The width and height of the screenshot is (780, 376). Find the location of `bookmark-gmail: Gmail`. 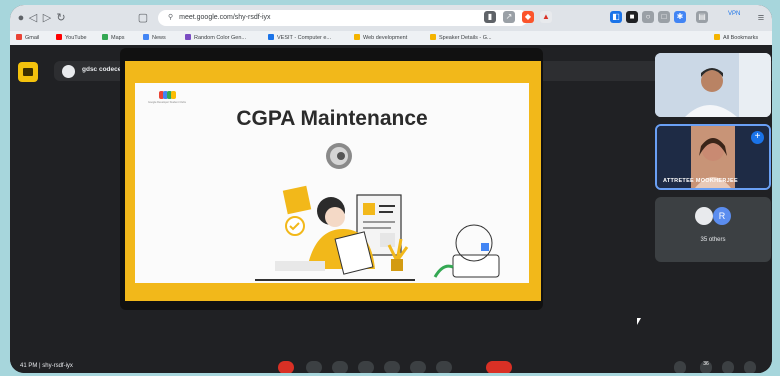

bookmark-gmail: Gmail is located at coordinates (27, 37).